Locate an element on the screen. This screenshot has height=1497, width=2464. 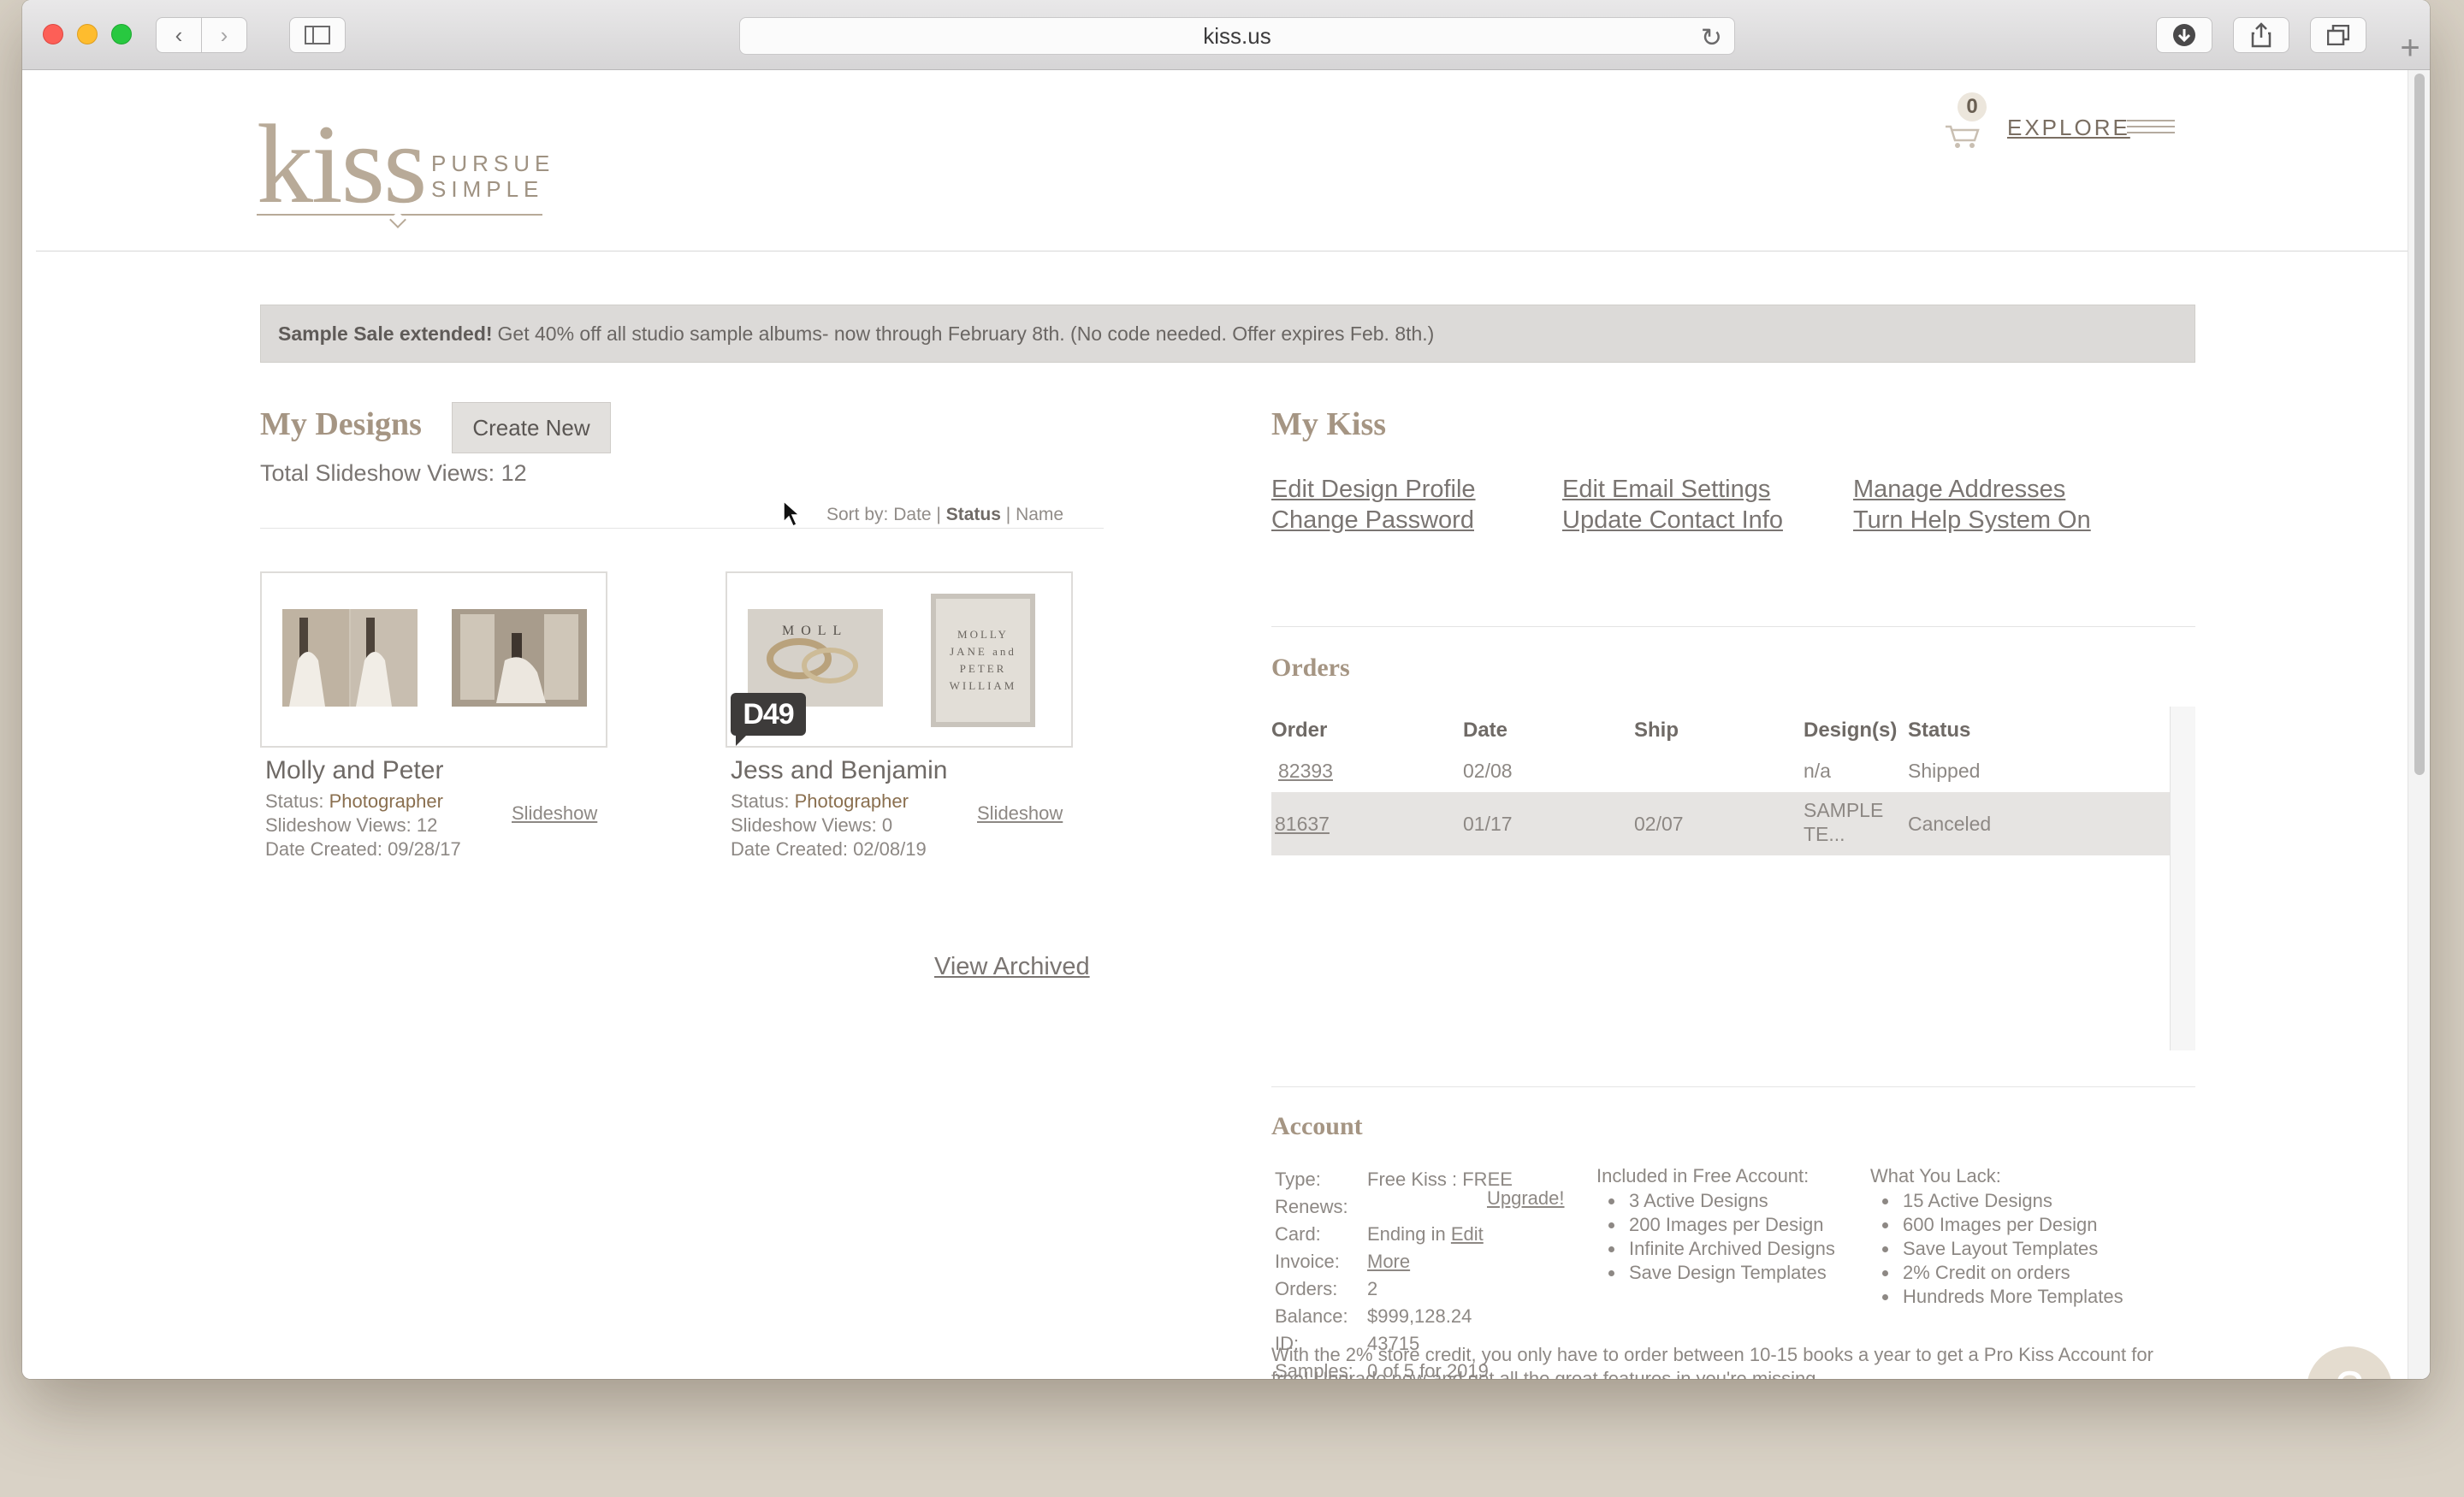
edit-design-profile-link: Edit Design Profile is located at coordinates (1373, 490).